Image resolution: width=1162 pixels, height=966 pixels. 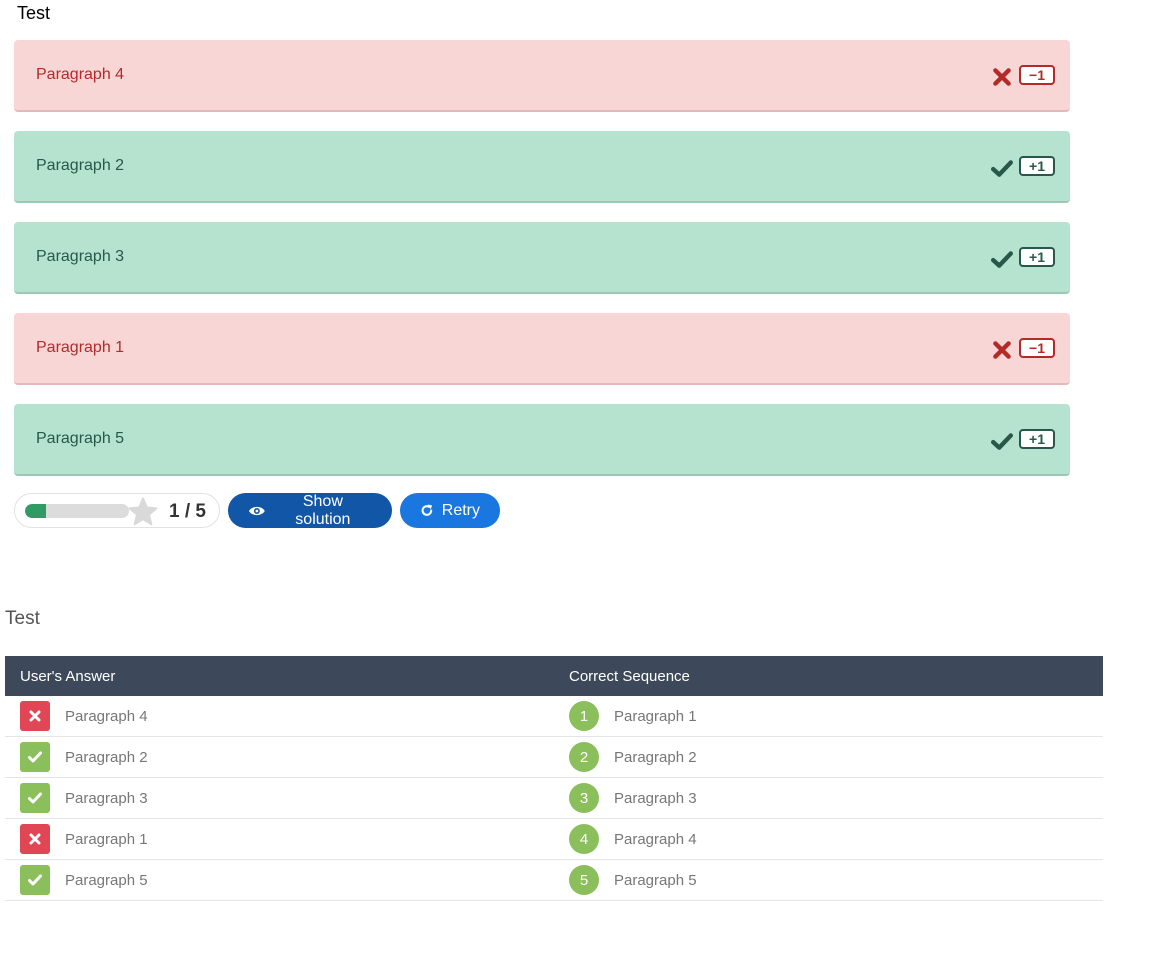 I want to click on correct-answer-text: Paragraph 5, so click(x=655, y=880).